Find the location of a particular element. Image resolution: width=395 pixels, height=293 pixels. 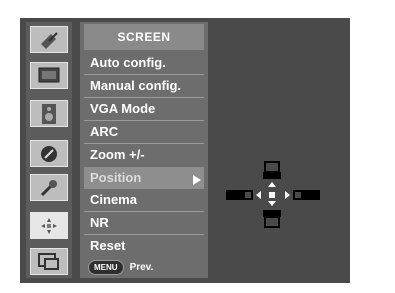

position-control-icon is located at coordinates (273, 194).